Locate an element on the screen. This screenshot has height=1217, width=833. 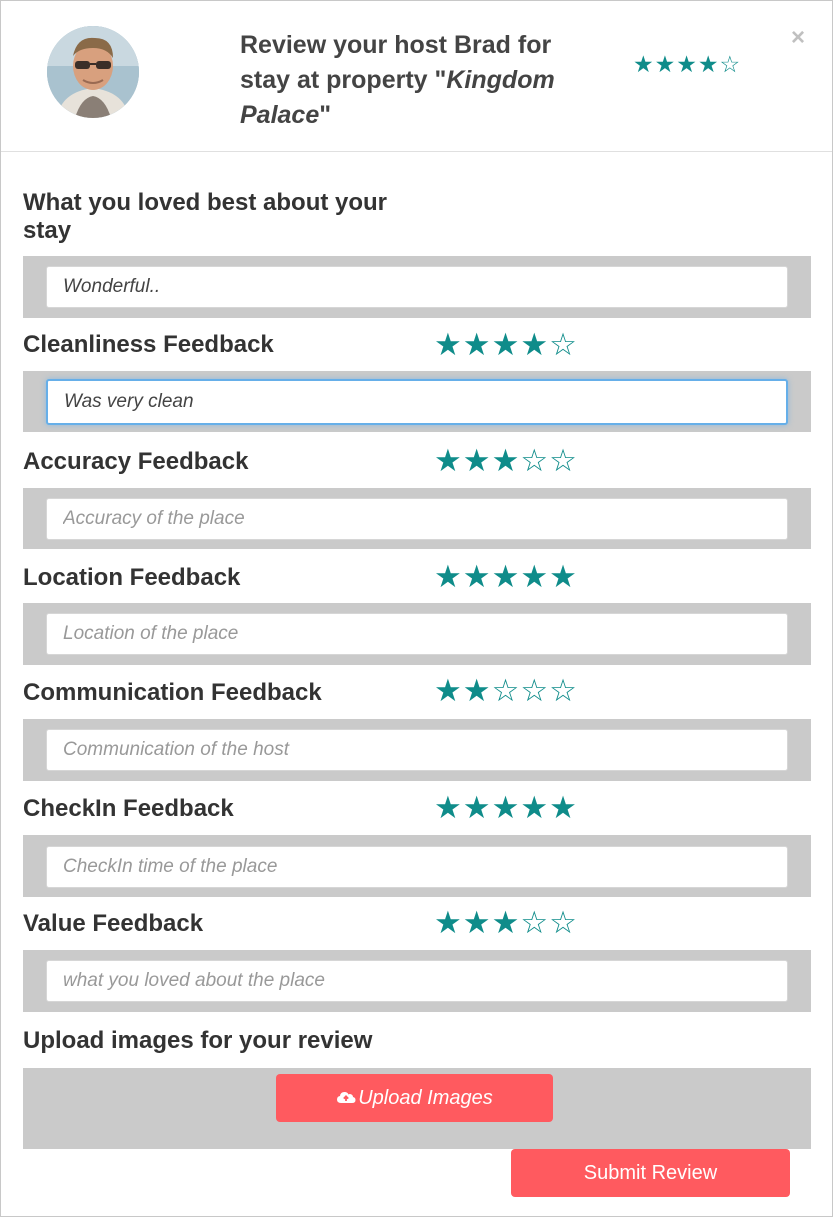
host-name: Brad is located at coordinates (482, 45).